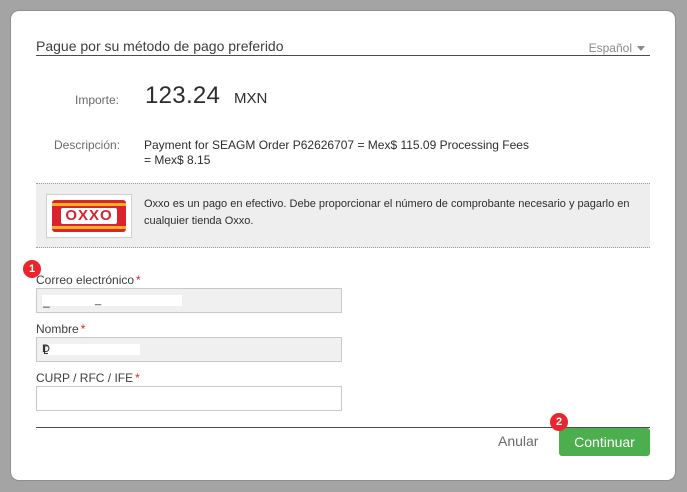  I want to click on dialog-title: Pague por su método de pago preferido, so click(160, 46).